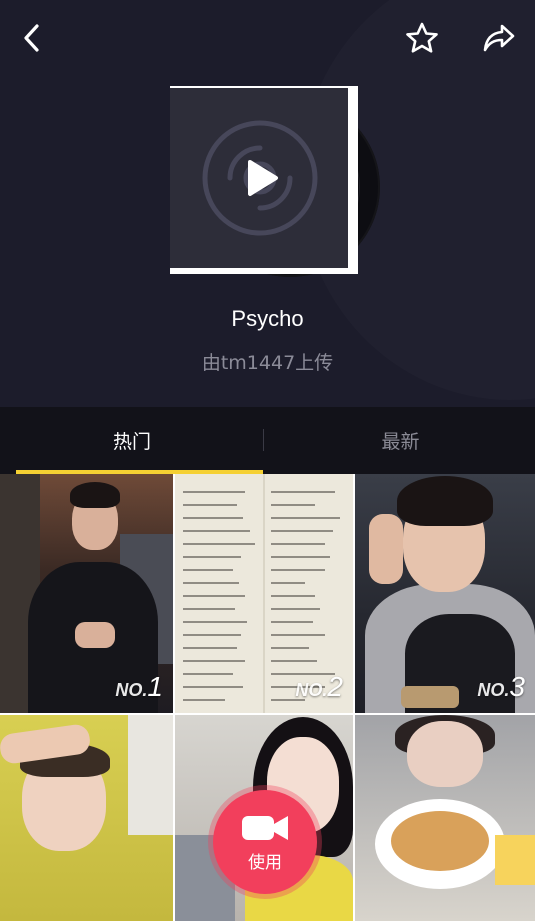 The image size is (535, 921). Describe the element at coordinates (263, 440) in the screenshot. I see `tab-divider` at that location.